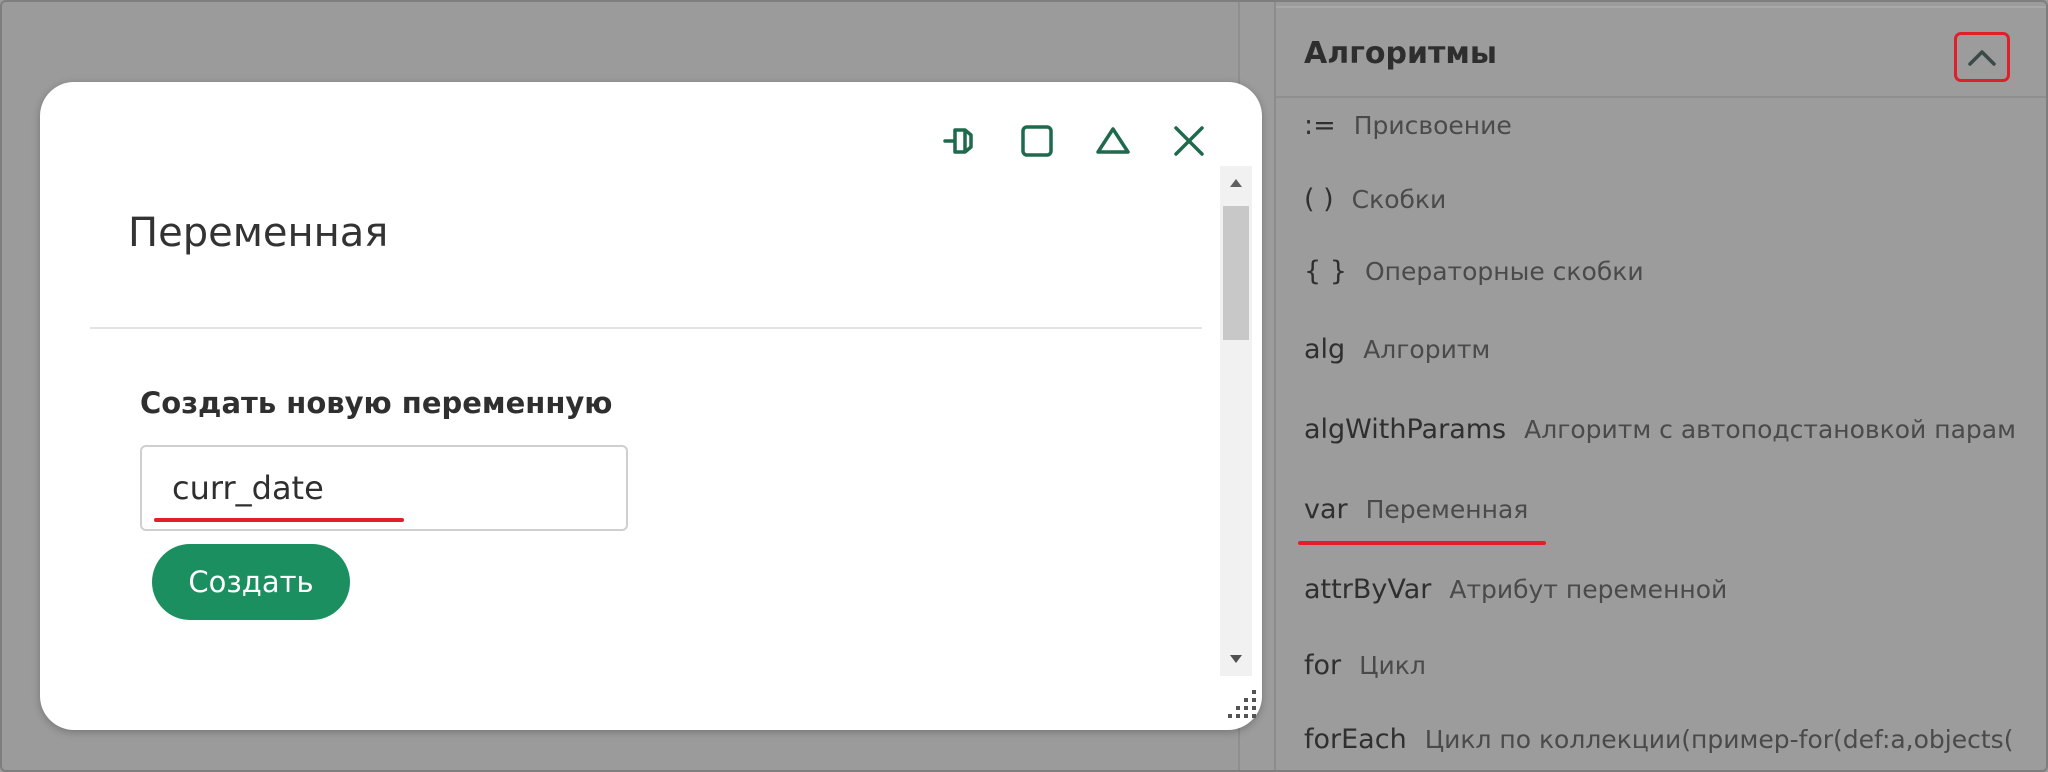 This screenshot has height=772, width=2048. Describe the element at coordinates (1355, 739) in the screenshot. I see `algo-code: forEach` at that location.